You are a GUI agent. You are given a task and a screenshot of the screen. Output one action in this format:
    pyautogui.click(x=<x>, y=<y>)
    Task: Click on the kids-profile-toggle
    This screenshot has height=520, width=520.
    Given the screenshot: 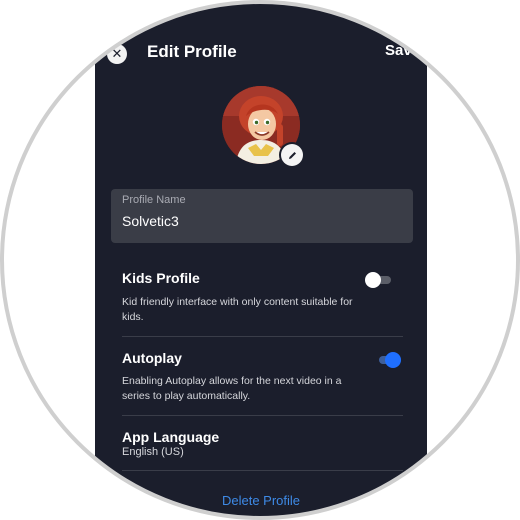 What is the action you would take?
    pyautogui.click(x=379, y=280)
    